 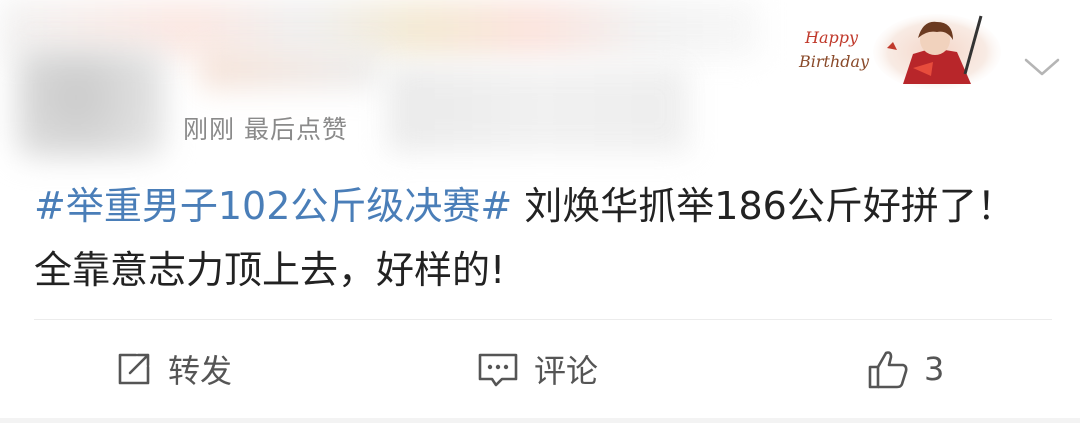 I want to click on post-meta: 刚刚 最后点赞, so click(x=265, y=128).